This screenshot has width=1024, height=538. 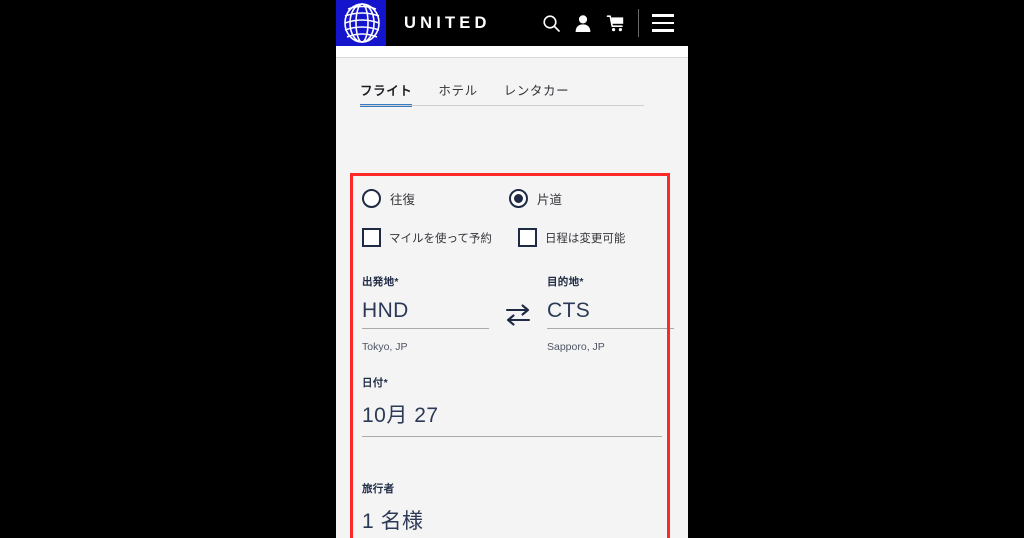 What do you see at coordinates (502, 82) in the screenshot?
I see `booking-tabs: フライト ホテル レンタカー` at bounding box center [502, 82].